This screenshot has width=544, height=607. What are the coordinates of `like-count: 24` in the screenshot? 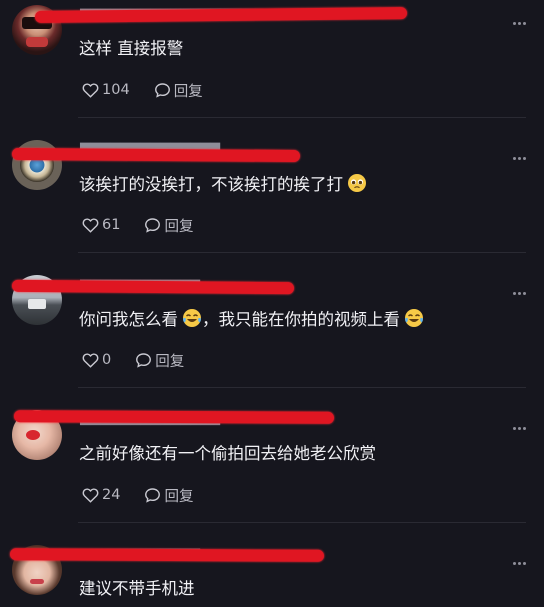 It's located at (111, 495).